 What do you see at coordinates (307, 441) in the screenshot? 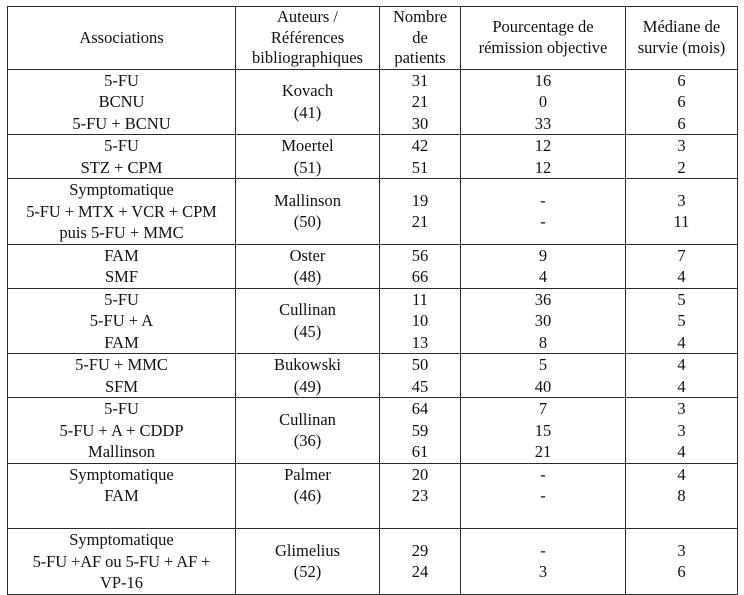
I see `cell-line: (36)` at bounding box center [307, 441].